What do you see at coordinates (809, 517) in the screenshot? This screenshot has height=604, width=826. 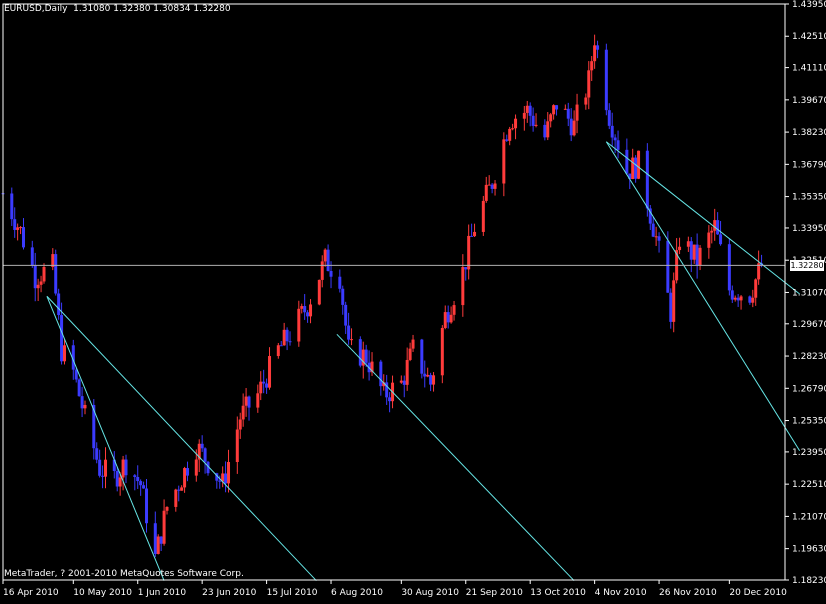 I see `y-tick-label: 1.21070` at bounding box center [809, 517].